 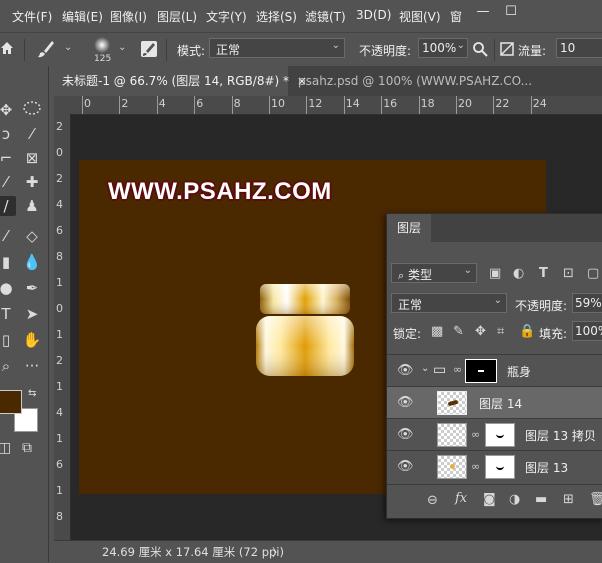 I want to click on brush-tool-icon, so click(x=46, y=49).